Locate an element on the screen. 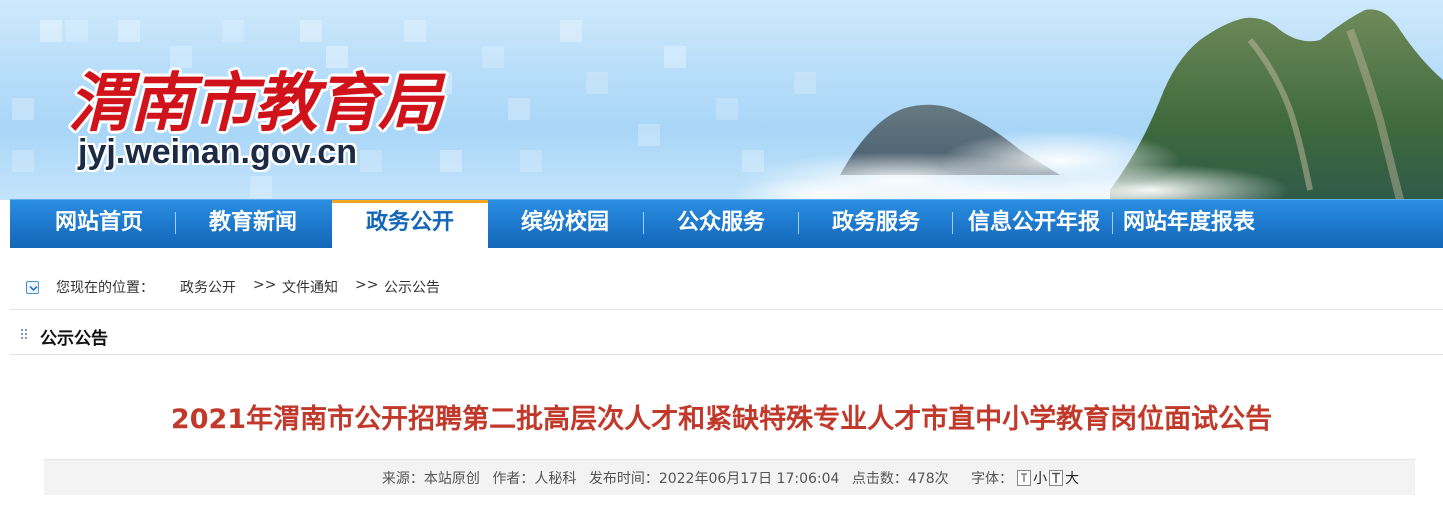 The width and height of the screenshot is (1443, 506). section-header: 公示公告 is located at coordinates (726, 334).